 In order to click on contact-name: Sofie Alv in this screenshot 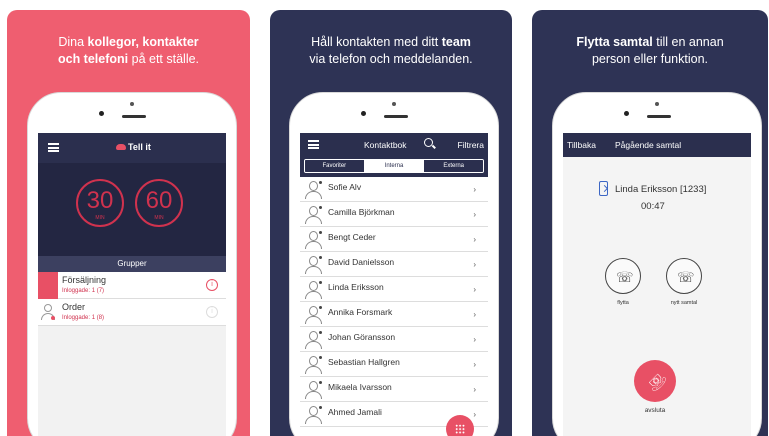, I will do `click(345, 187)`.